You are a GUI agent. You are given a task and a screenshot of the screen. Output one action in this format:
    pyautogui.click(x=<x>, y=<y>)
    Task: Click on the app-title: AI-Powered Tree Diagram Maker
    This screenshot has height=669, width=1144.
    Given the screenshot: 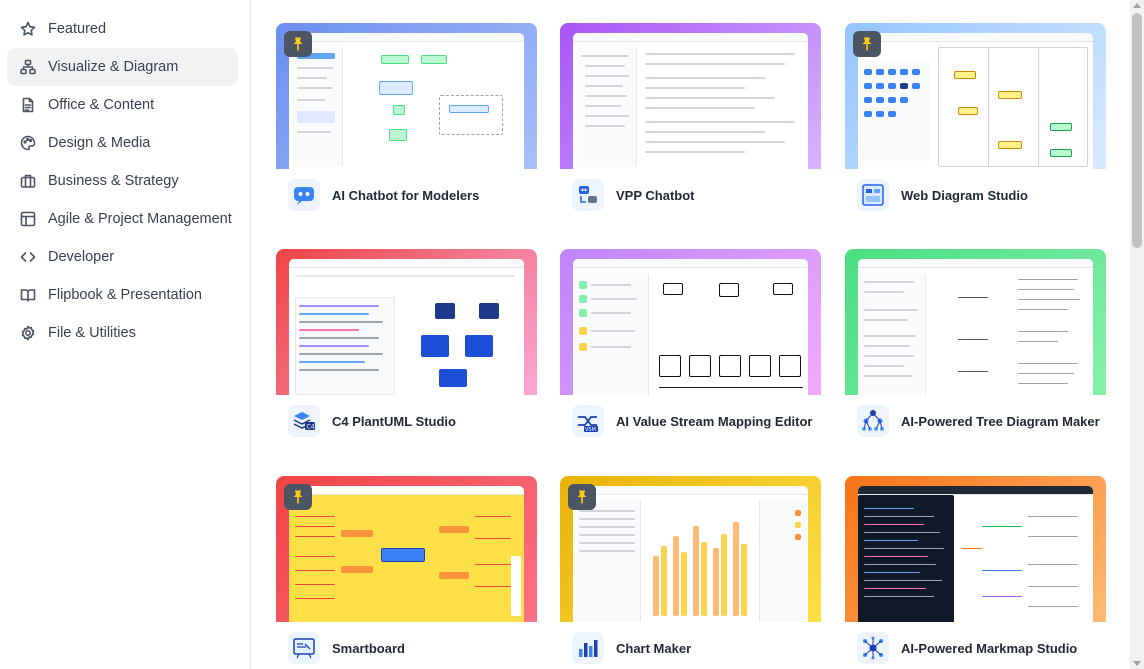 What is the action you would take?
    pyautogui.click(x=1000, y=421)
    